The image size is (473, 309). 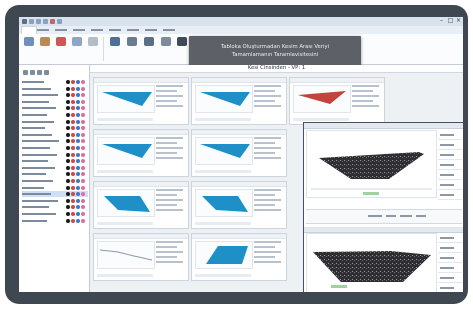 What do you see at coordinates (149, 48) in the screenshot?
I see `measure-button` at bounding box center [149, 48].